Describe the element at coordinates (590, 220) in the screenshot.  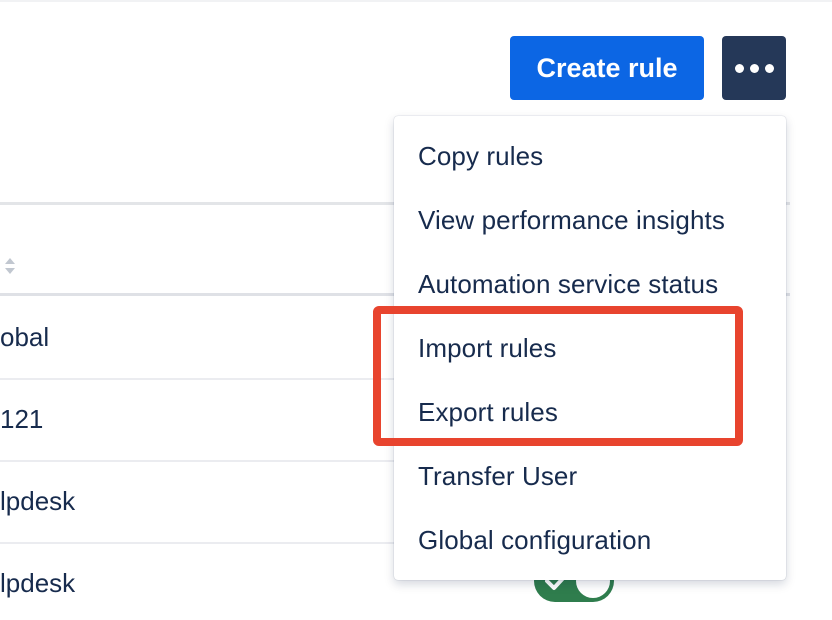
I see `menu-item-view-performance-insights: View performance insights` at that location.